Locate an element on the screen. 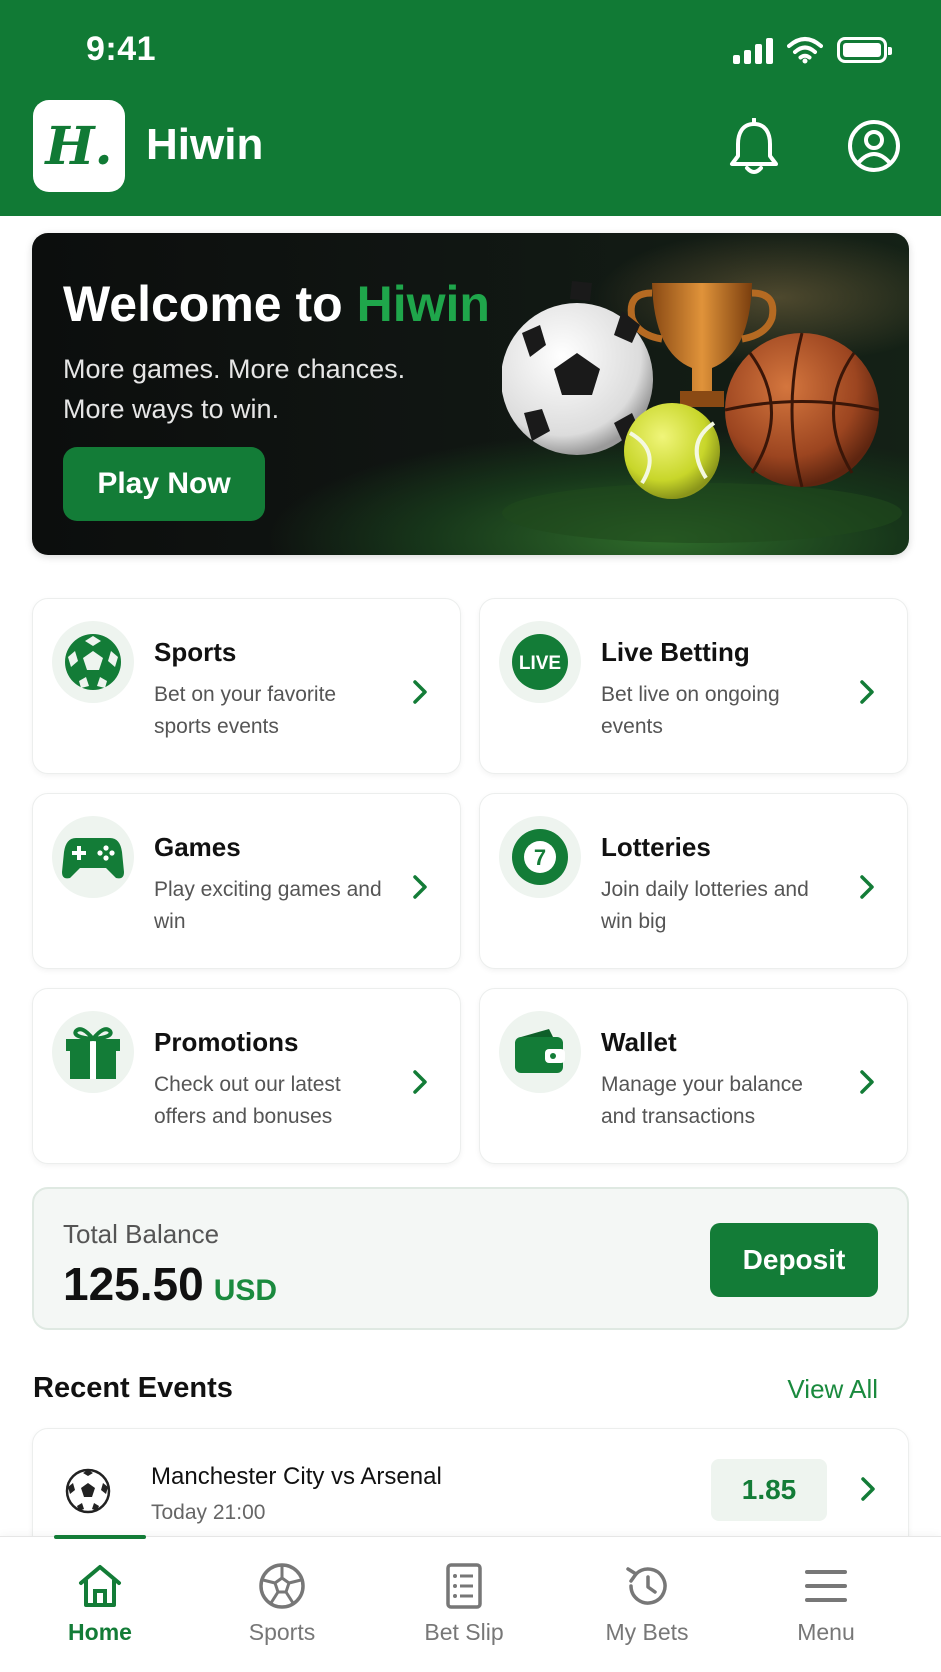 This screenshot has height=1672, width=941. category-card-games: Games Play exciting games and win is located at coordinates (246, 881).